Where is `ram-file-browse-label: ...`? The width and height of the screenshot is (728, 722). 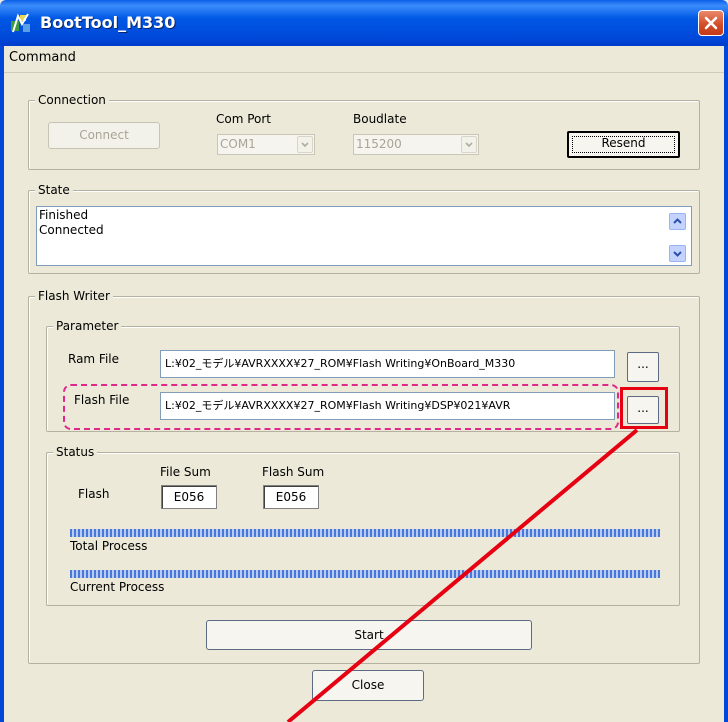 ram-file-browse-label: ... is located at coordinates (643, 364).